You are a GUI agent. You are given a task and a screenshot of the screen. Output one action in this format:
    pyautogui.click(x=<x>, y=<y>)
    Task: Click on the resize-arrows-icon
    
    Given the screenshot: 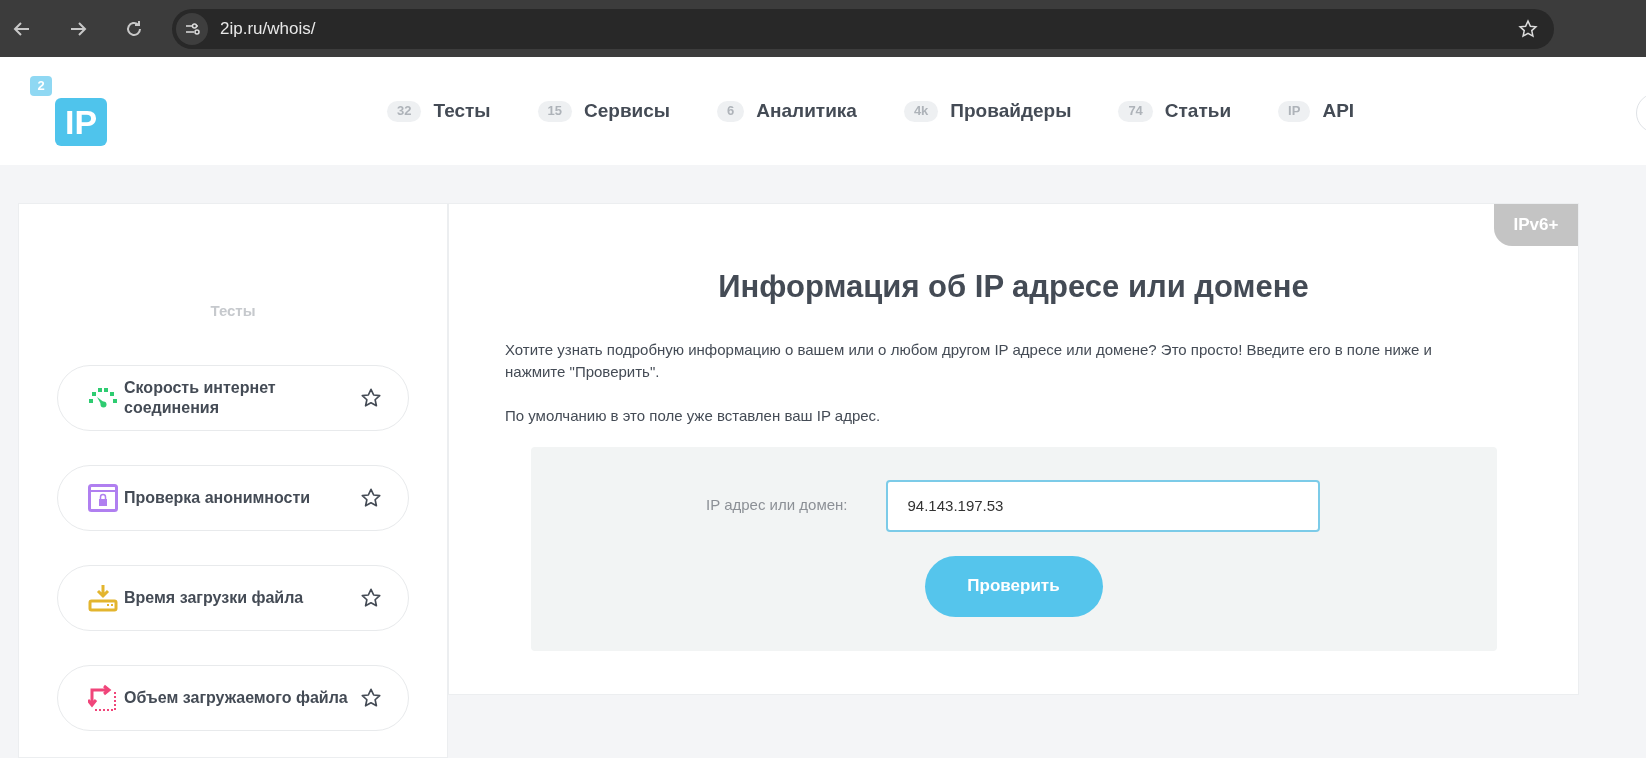 What is the action you would take?
    pyautogui.click(x=103, y=697)
    